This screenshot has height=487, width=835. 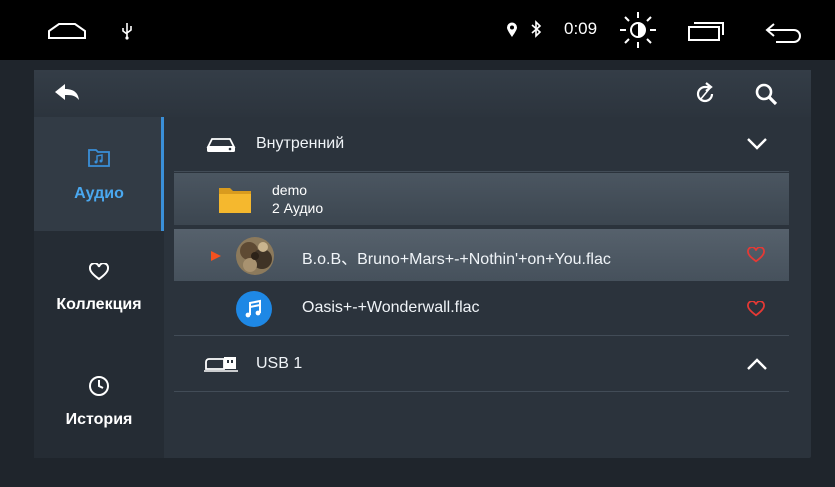 I want to click on location-icon, so click(x=512, y=32).